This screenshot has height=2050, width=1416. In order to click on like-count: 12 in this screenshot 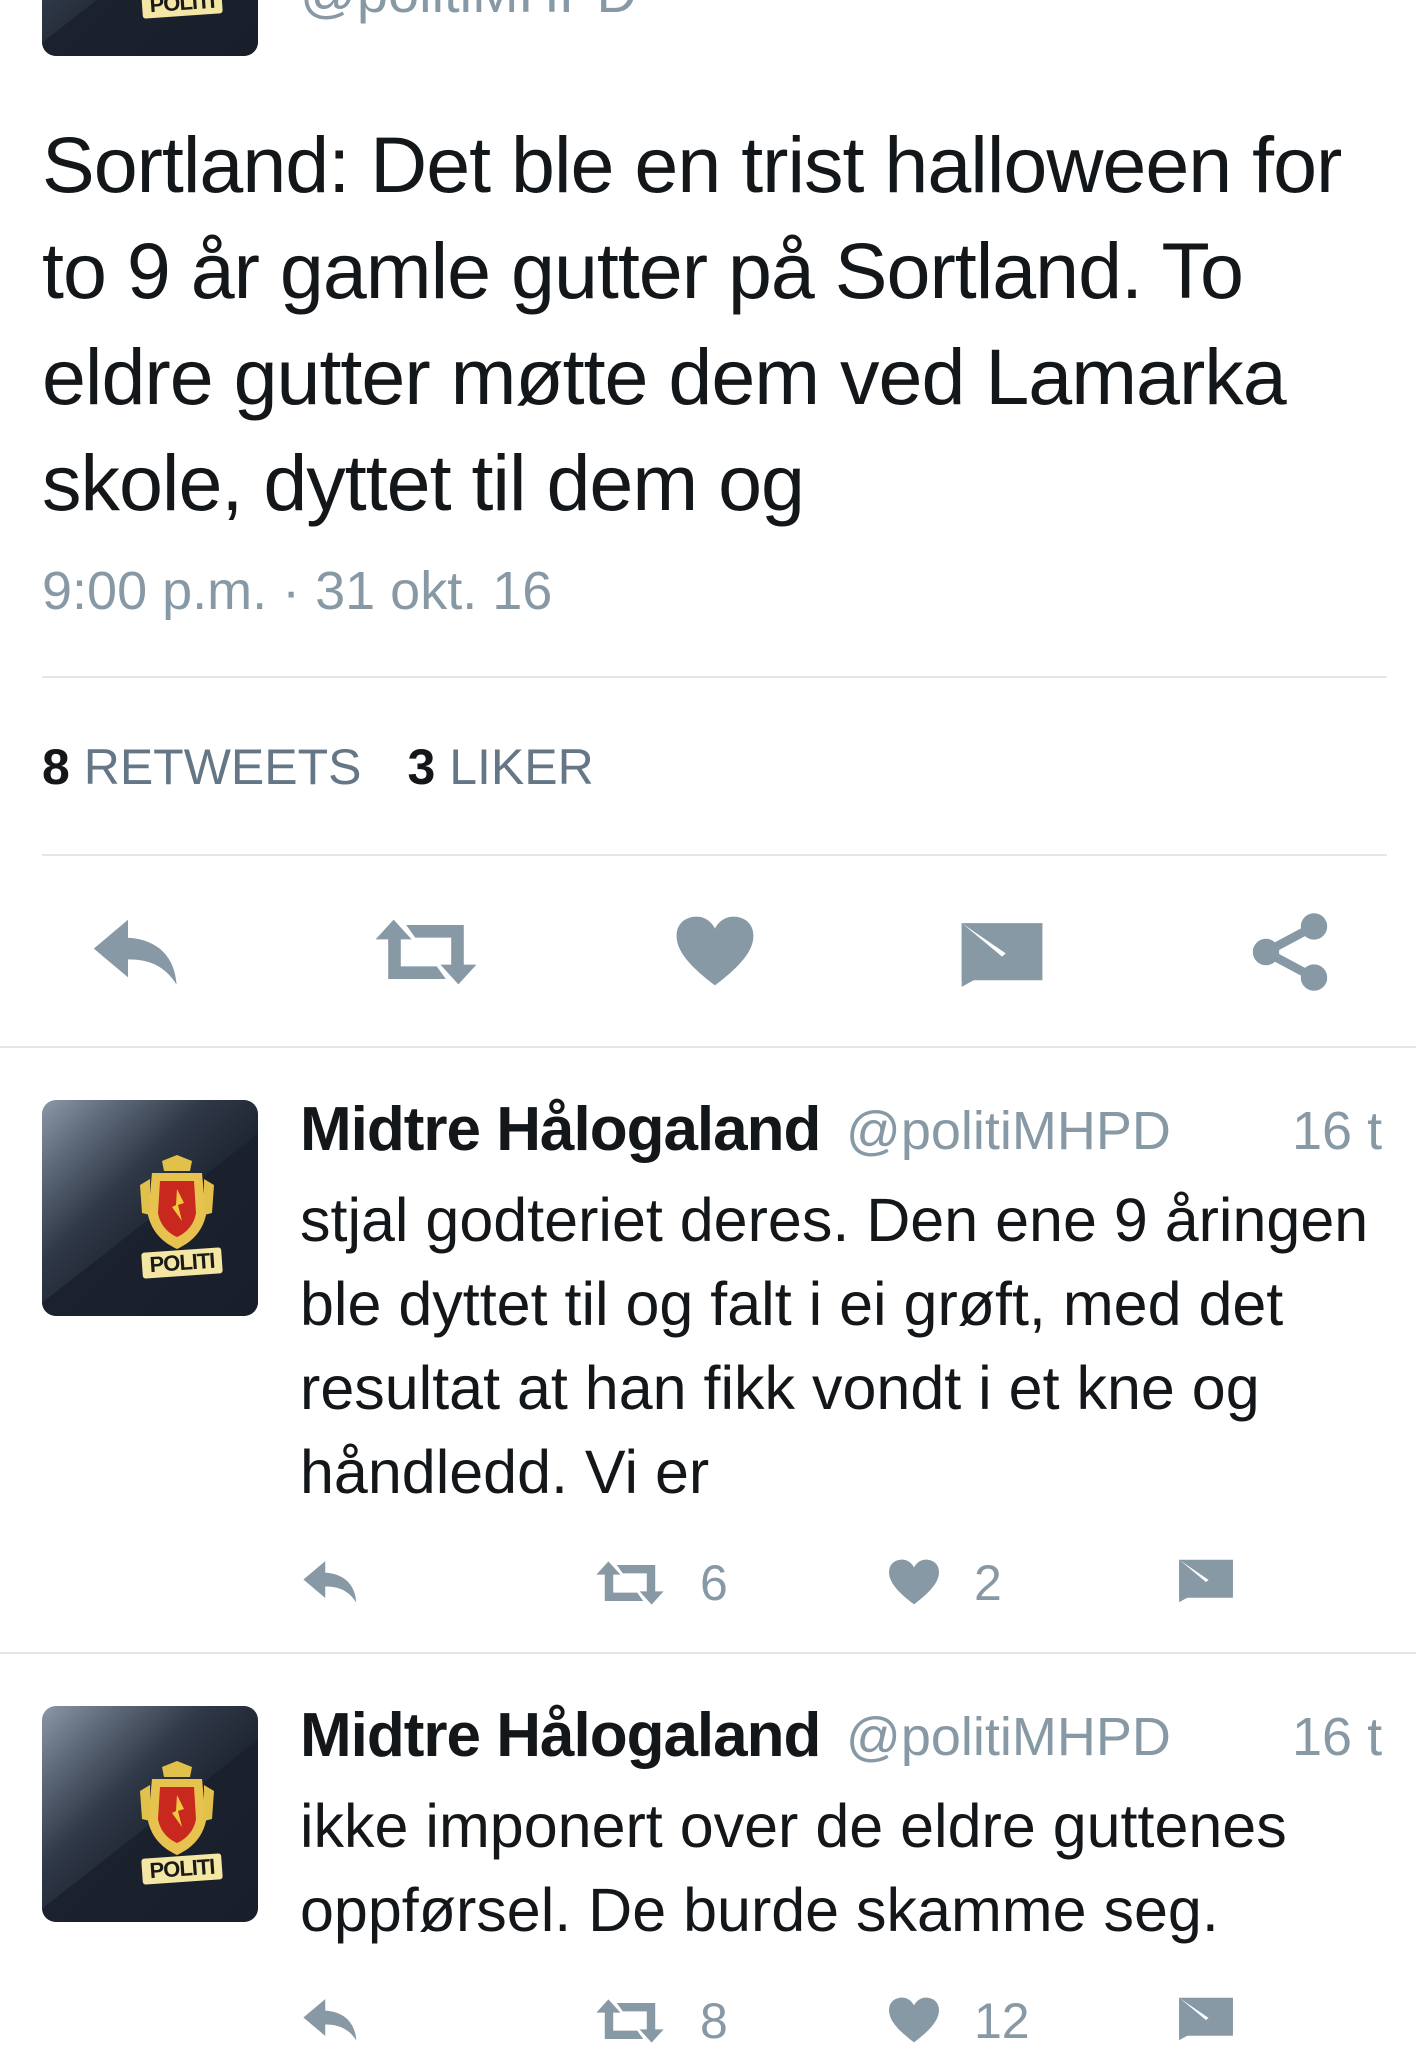, I will do `click(1002, 2021)`.